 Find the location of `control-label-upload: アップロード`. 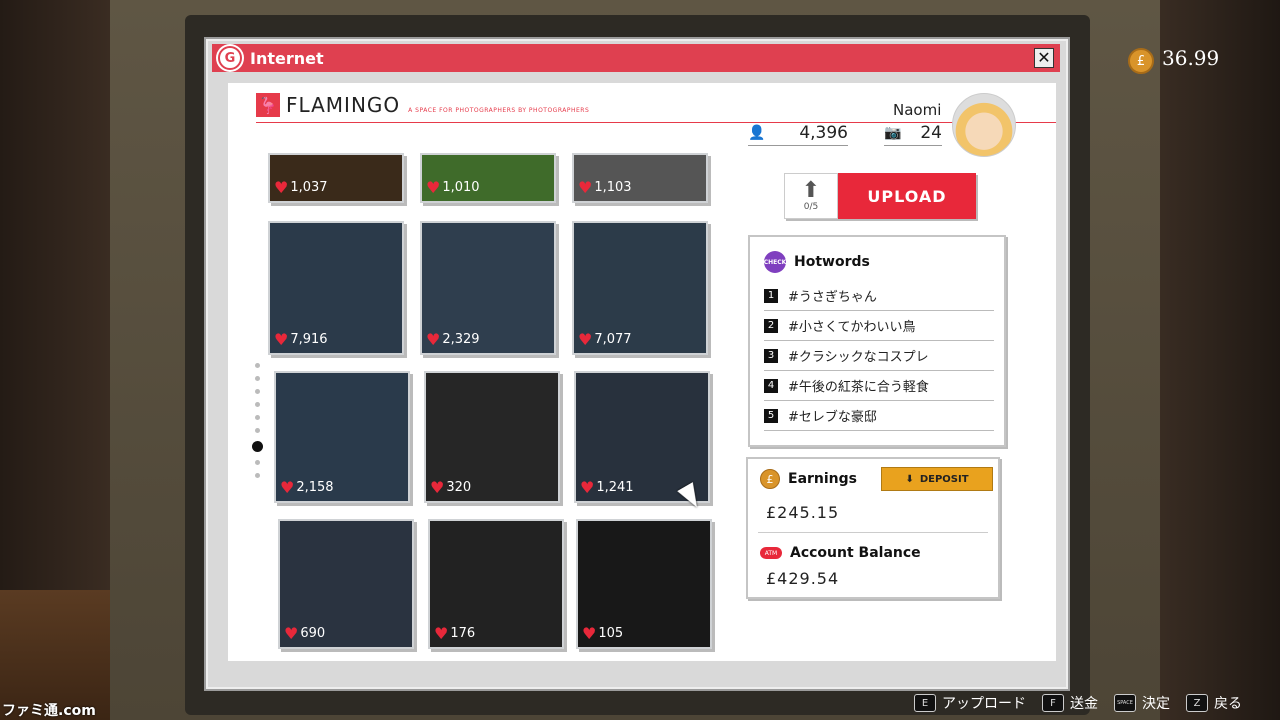

control-label-upload: アップロード is located at coordinates (984, 704).